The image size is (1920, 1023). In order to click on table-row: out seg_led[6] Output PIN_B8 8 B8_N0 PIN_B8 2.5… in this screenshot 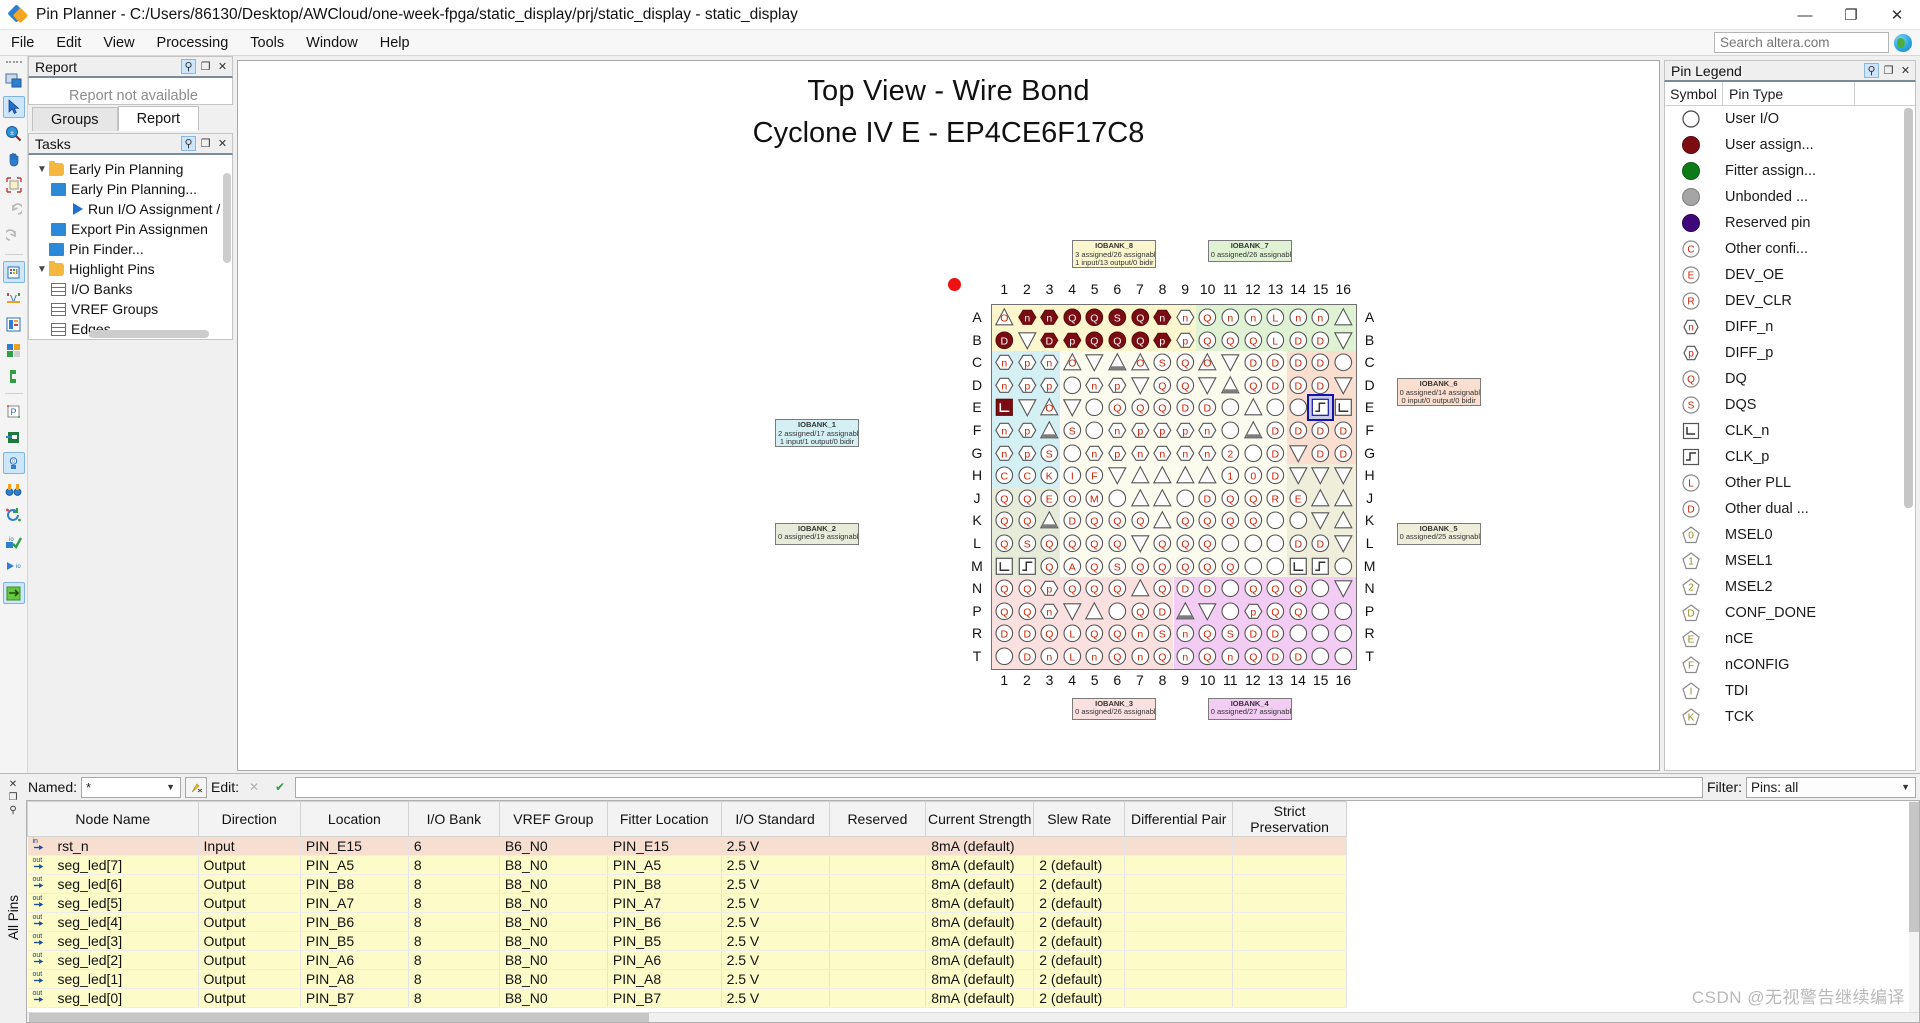, I will do `click(687, 884)`.